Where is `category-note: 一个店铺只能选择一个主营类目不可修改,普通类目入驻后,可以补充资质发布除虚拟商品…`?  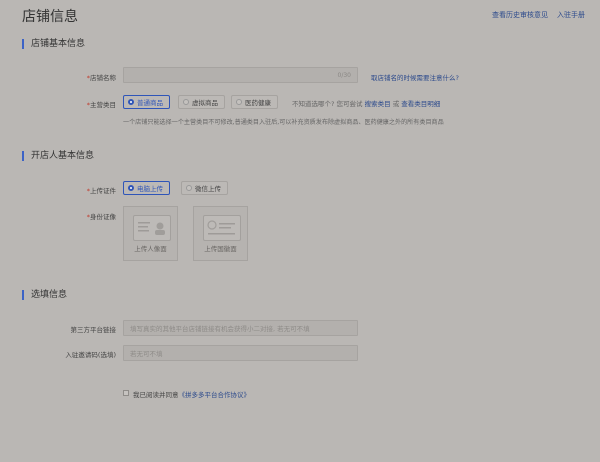
category-note: 一个店铺只能选择一个主营类目不可修改,普通类目入驻后,可以补充资质发布除虚拟商品… is located at coordinates (283, 122).